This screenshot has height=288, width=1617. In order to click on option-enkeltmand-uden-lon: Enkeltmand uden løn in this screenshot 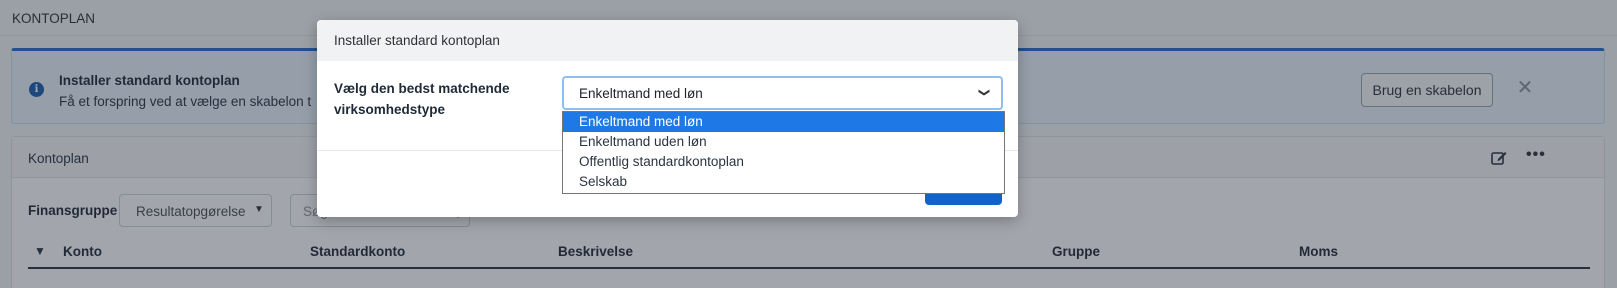, I will do `click(783, 142)`.